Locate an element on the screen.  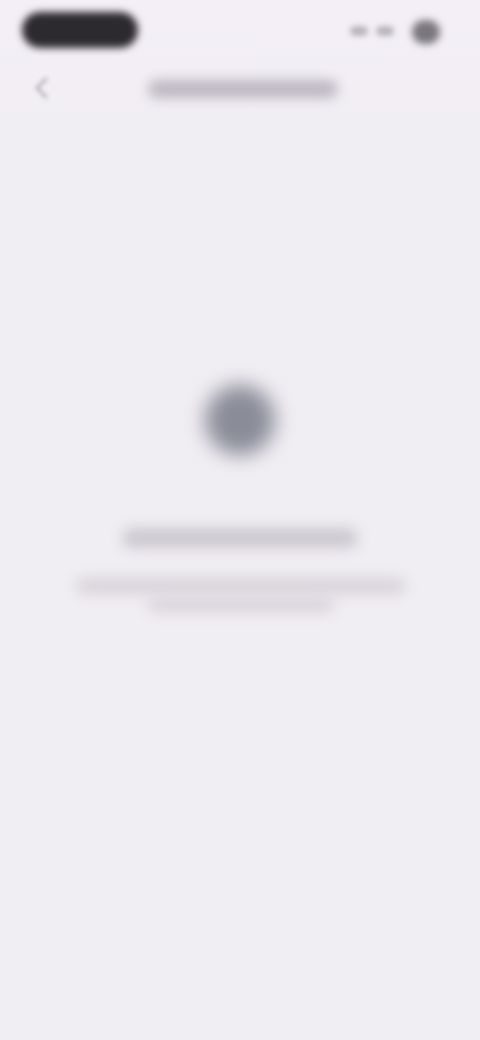
status-icons is located at coordinates (395, 32).